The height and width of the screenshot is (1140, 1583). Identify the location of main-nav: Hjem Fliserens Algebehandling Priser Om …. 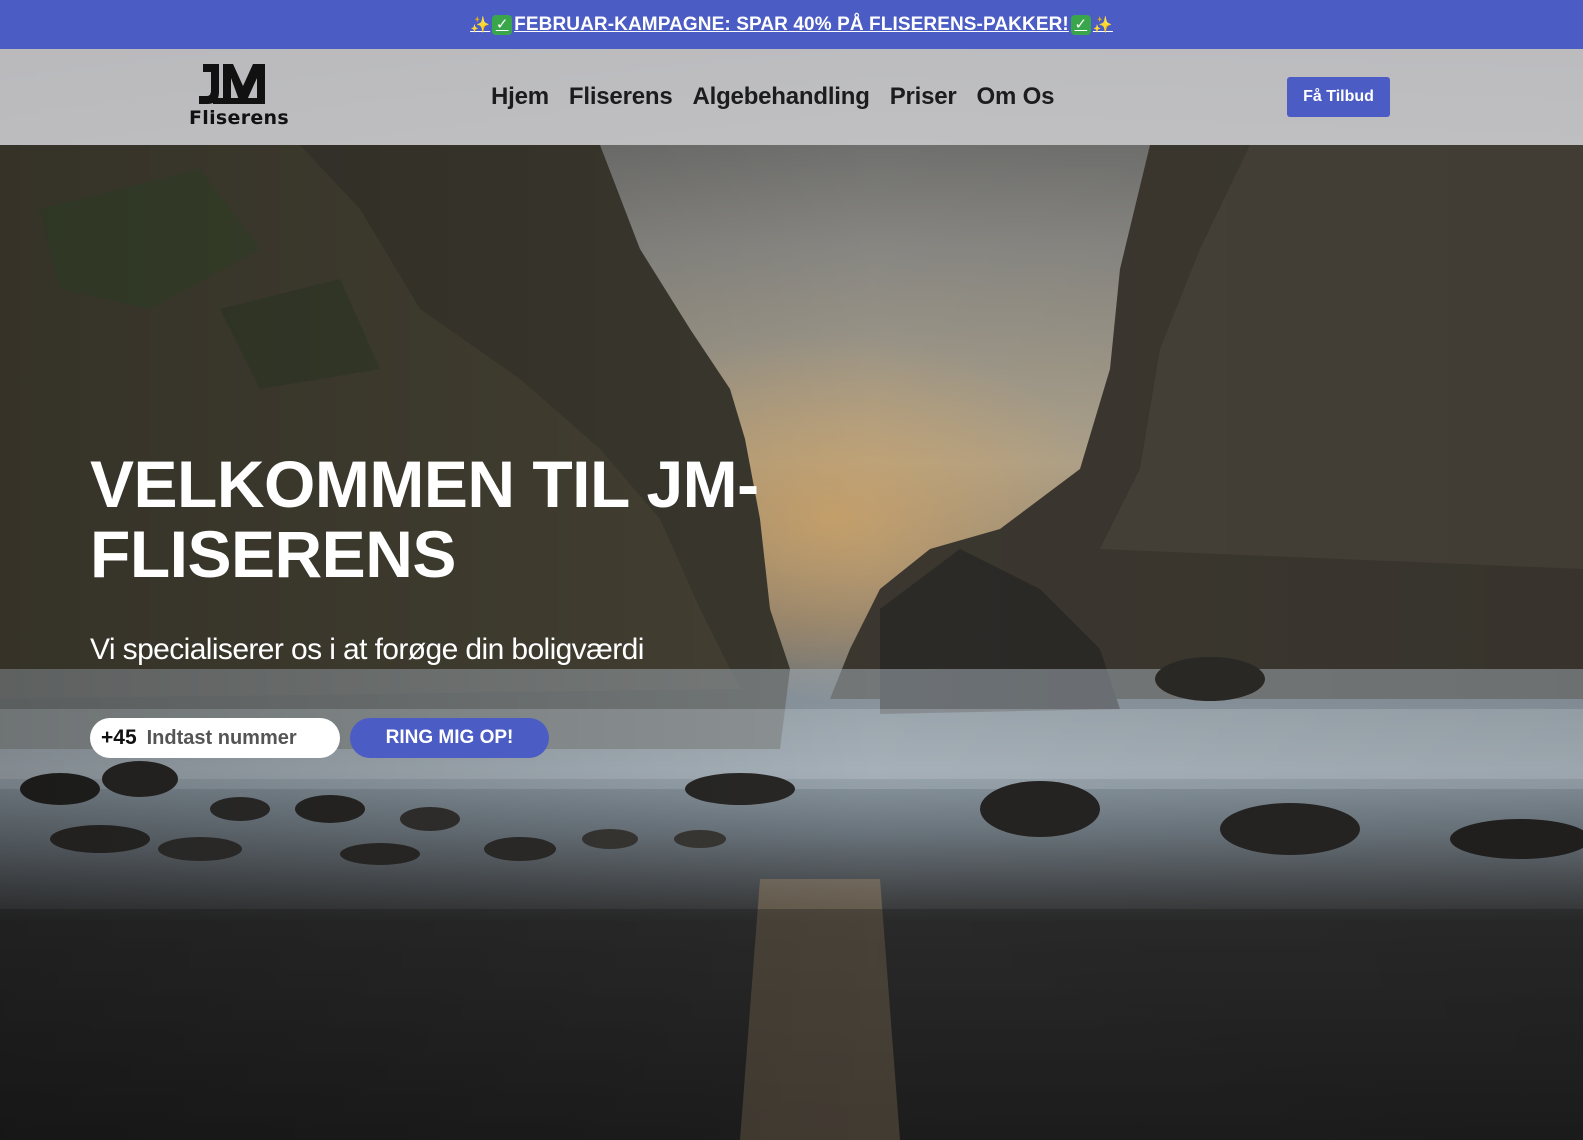
(772, 97).